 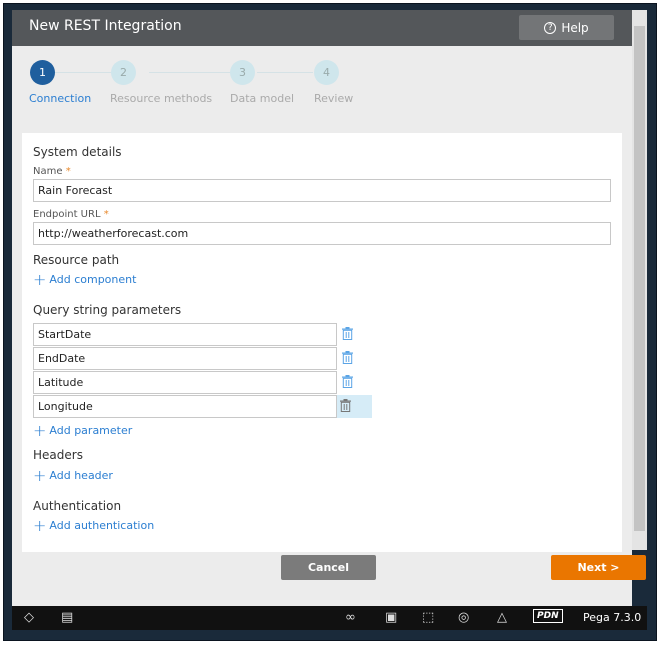 I want to click on next-button: Next >, so click(x=598, y=567).